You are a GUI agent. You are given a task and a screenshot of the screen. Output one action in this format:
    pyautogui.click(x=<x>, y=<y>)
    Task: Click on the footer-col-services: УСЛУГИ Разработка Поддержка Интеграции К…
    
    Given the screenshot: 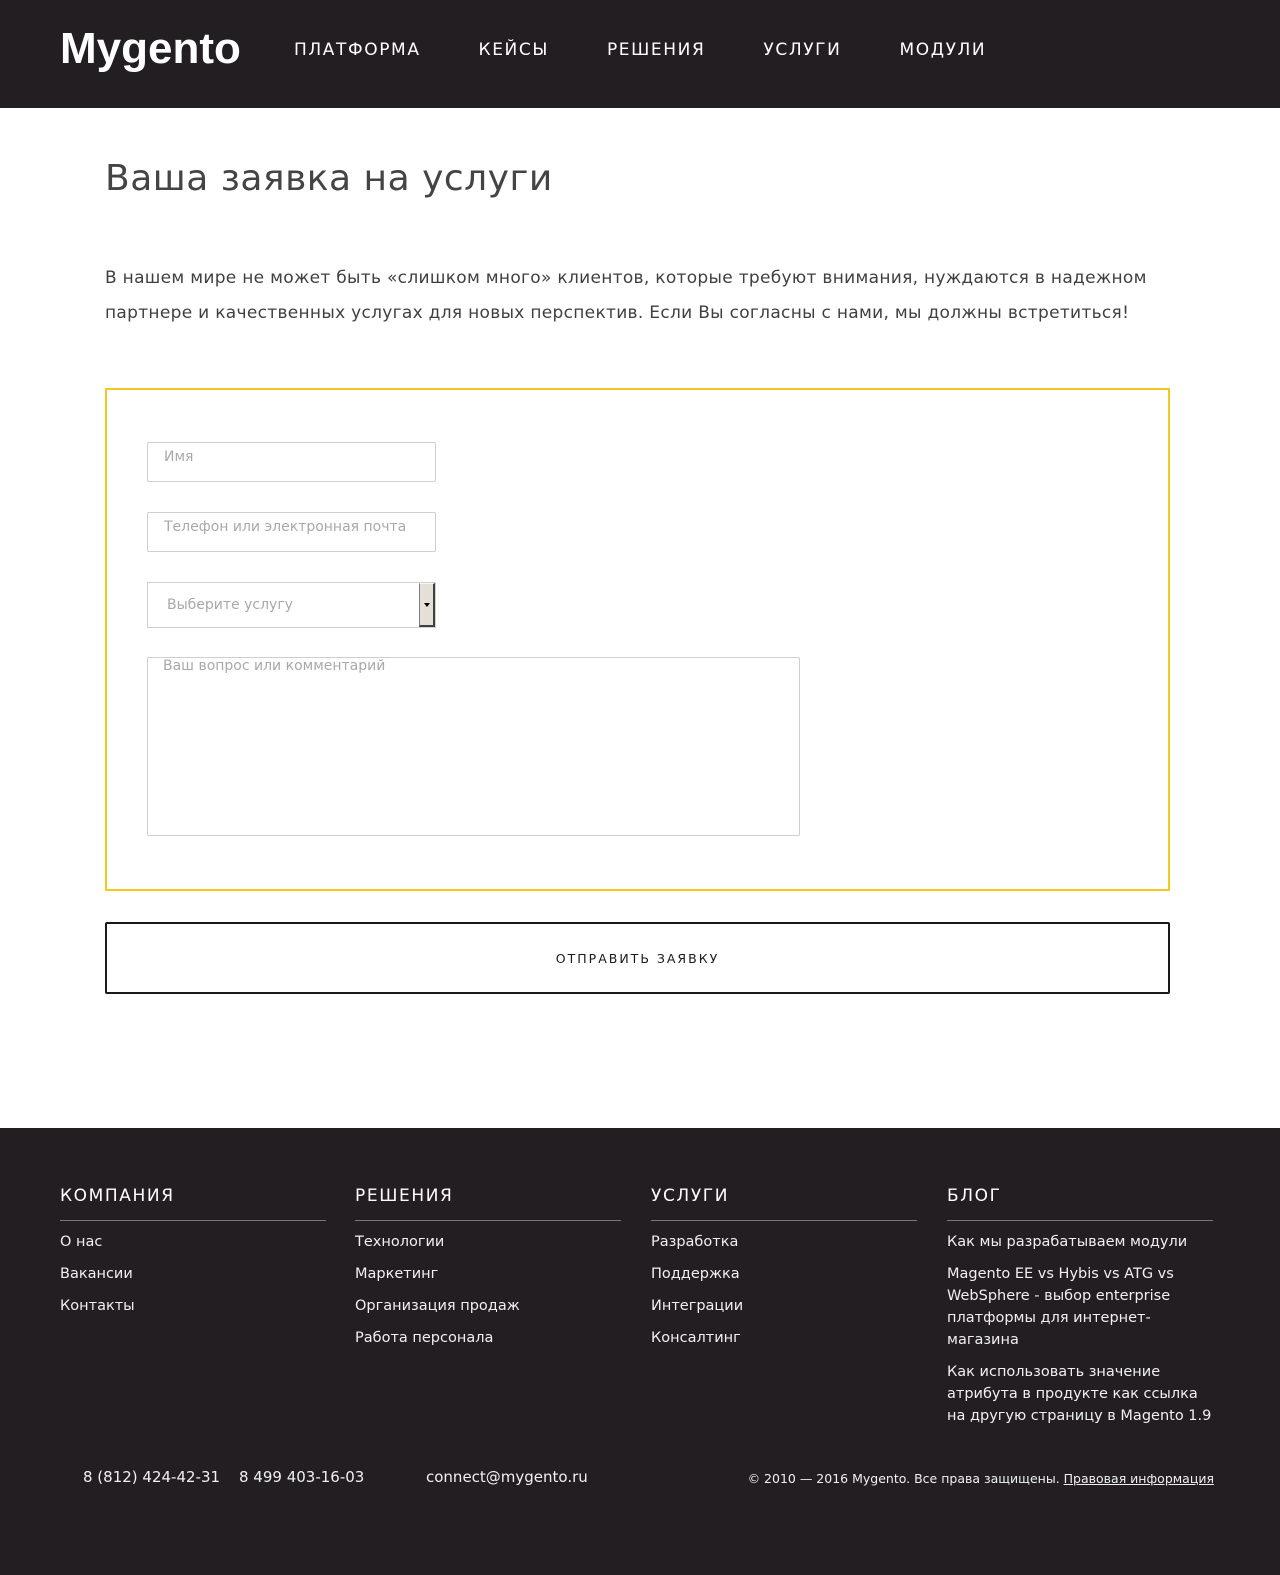 What is the action you would take?
    pyautogui.click(x=784, y=1272)
    